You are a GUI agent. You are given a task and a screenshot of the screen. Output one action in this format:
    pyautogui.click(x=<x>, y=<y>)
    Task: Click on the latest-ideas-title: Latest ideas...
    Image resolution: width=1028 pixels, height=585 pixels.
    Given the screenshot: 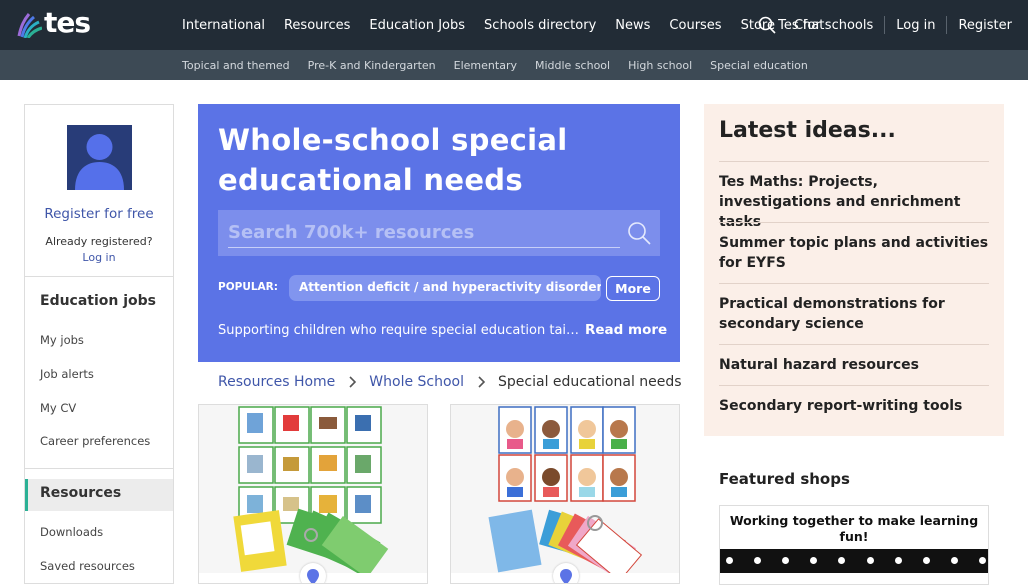 What is the action you would take?
    pyautogui.click(x=807, y=130)
    